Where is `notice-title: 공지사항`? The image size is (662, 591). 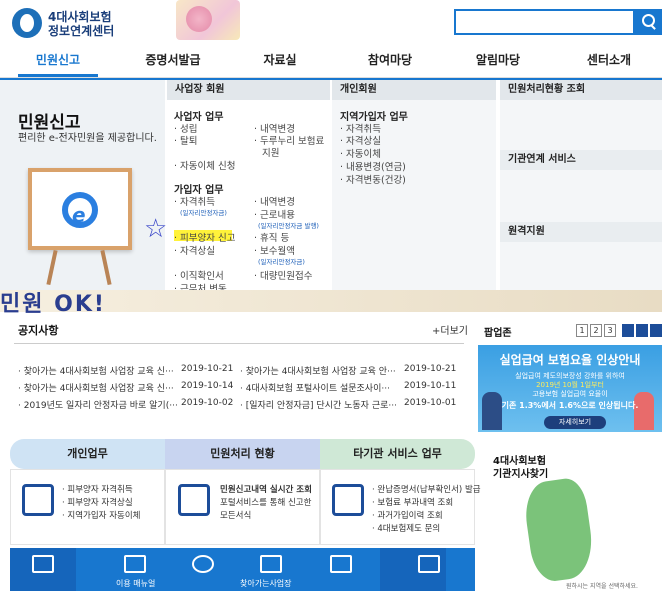
notice-title: 공지사항 is located at coordinates (38, 330).